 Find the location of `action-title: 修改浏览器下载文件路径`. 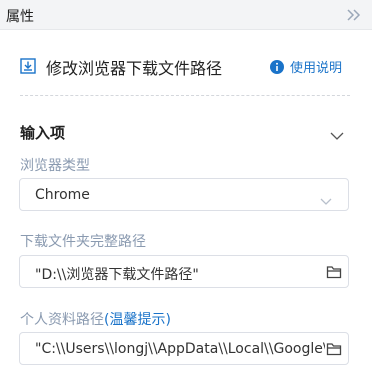

action-title: 修改浏览器下载文件路径 is located at coordinates (134, 68).